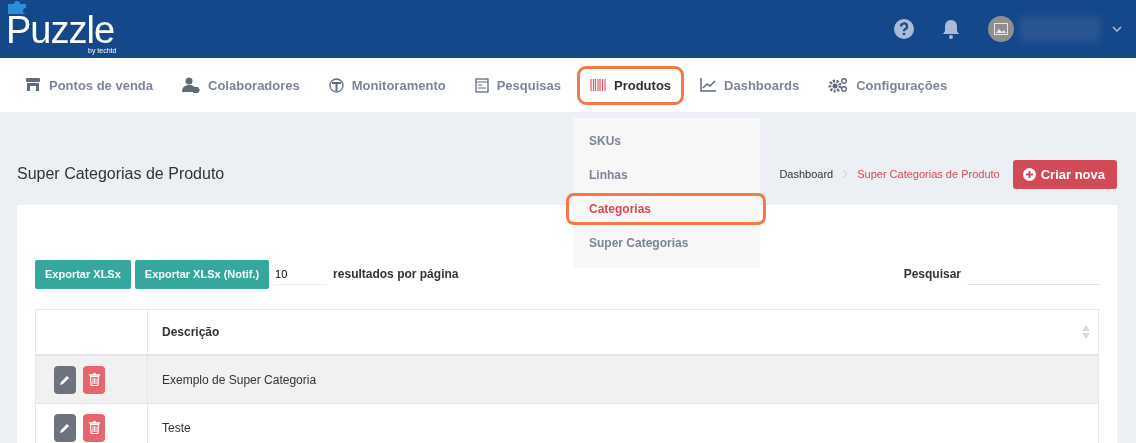  What do you see at coordinates (481, 85) in the screenshot?
I see `form-icon` at bounding box center [481, 85].